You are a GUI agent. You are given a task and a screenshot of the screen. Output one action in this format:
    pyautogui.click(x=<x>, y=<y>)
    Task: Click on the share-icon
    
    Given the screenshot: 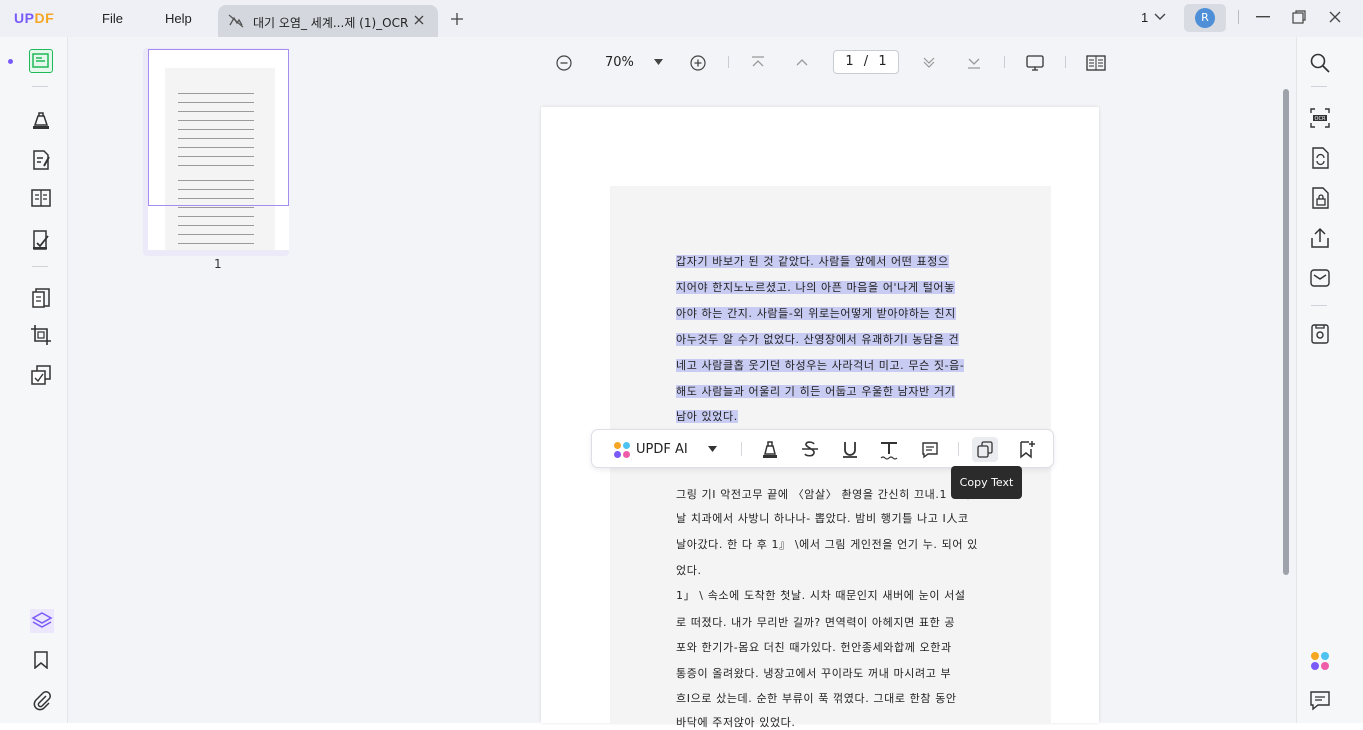 What is the action you would take?
    pyautogui.click(x=1320, y=238)
    